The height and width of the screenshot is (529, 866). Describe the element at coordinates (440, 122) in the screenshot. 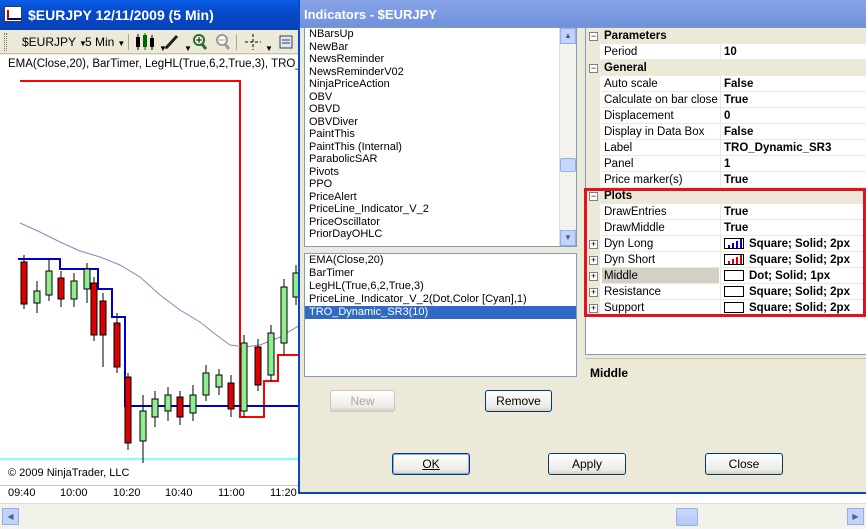

I see `available-indicator-item: OBVDiver` at that location.